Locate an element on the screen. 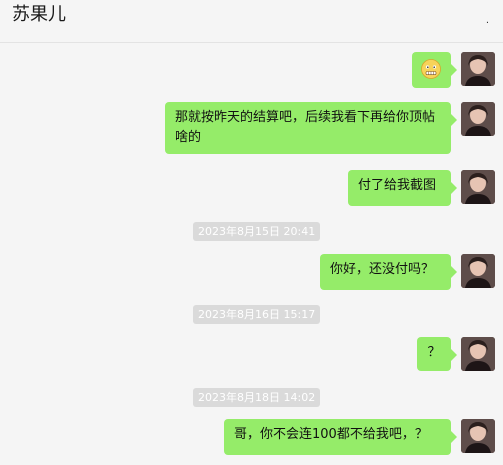 The height and width of the screenshot is (465, 503). message-text: 付了给我截图 is located at coordinates (397, 185).